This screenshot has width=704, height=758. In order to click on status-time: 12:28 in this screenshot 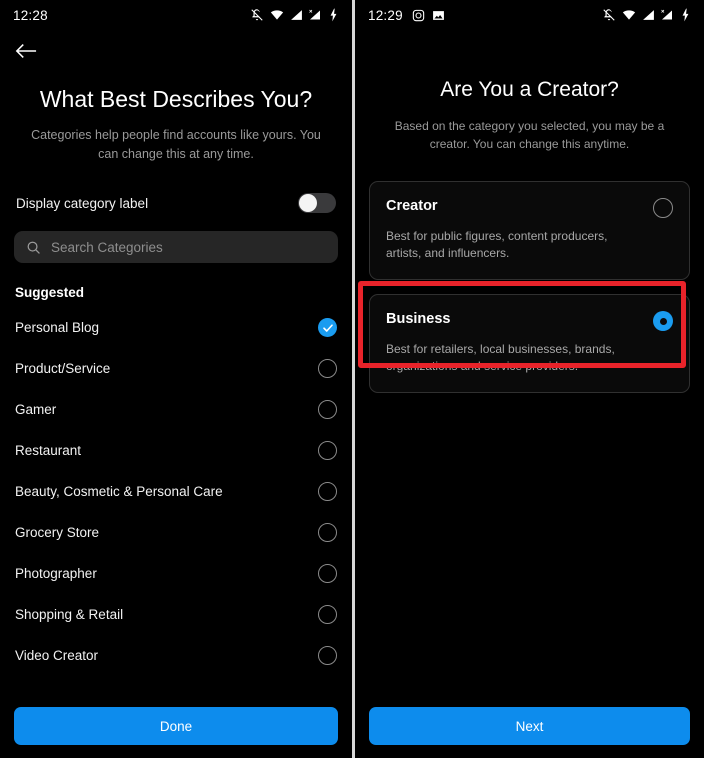, I will do `click(30, 15)`.